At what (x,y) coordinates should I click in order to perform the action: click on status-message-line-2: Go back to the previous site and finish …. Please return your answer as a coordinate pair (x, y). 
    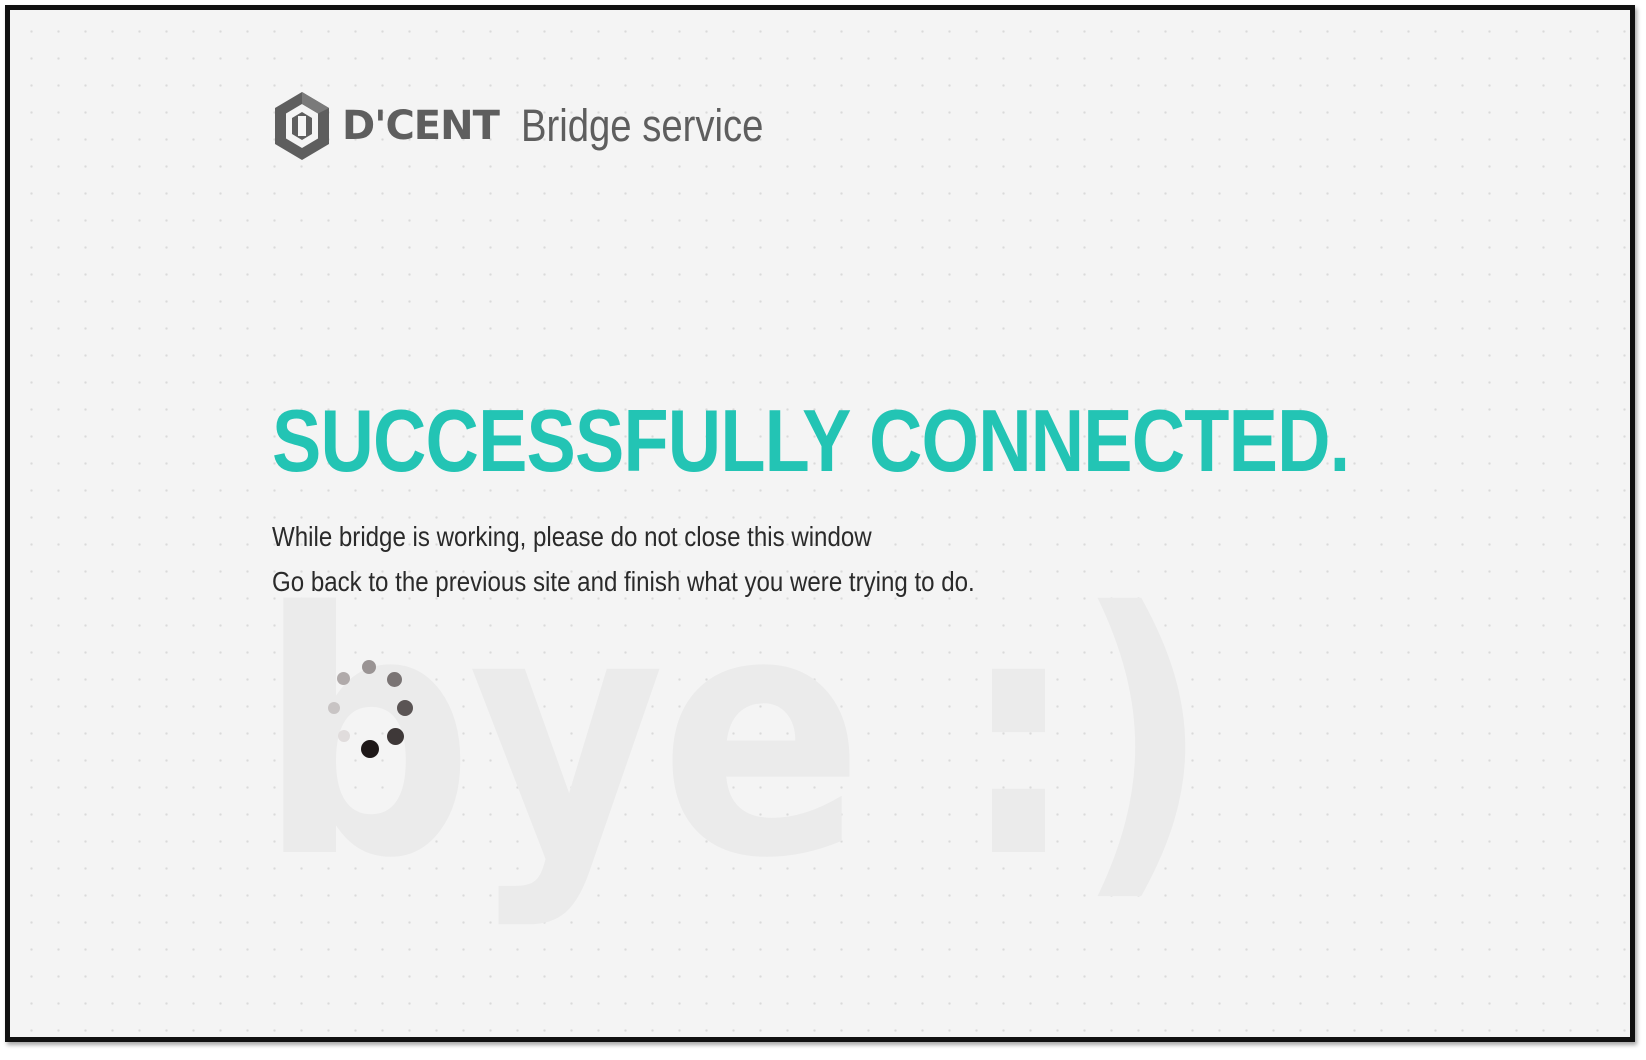
    Looking at the image, I should click on (623, 581).